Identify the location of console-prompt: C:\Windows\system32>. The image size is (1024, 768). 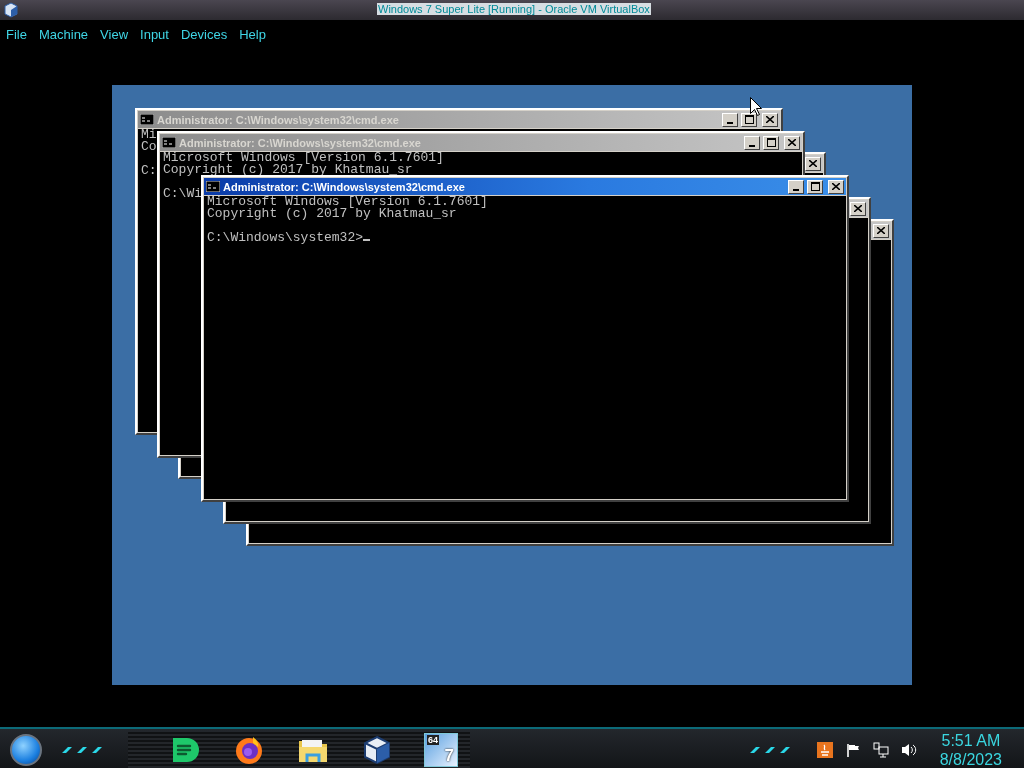
(285, 237).